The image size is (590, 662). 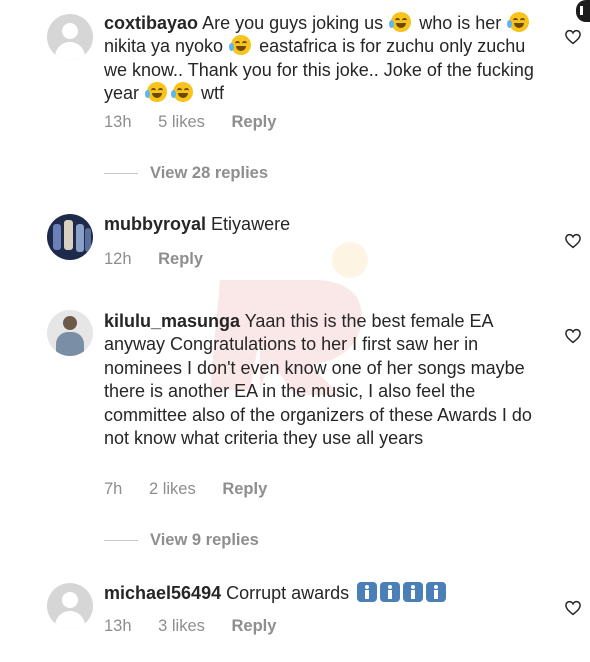 What do you see at coordinates (162, 593) in the screenshot?
I see `comment-username: michael56494` at bounding box center [162, 593].